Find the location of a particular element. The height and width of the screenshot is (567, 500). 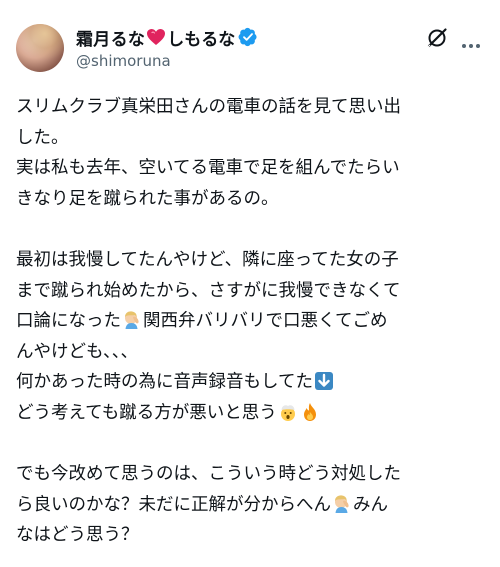

down-arrow-emoji-icon is located at coordinates (324, 381).